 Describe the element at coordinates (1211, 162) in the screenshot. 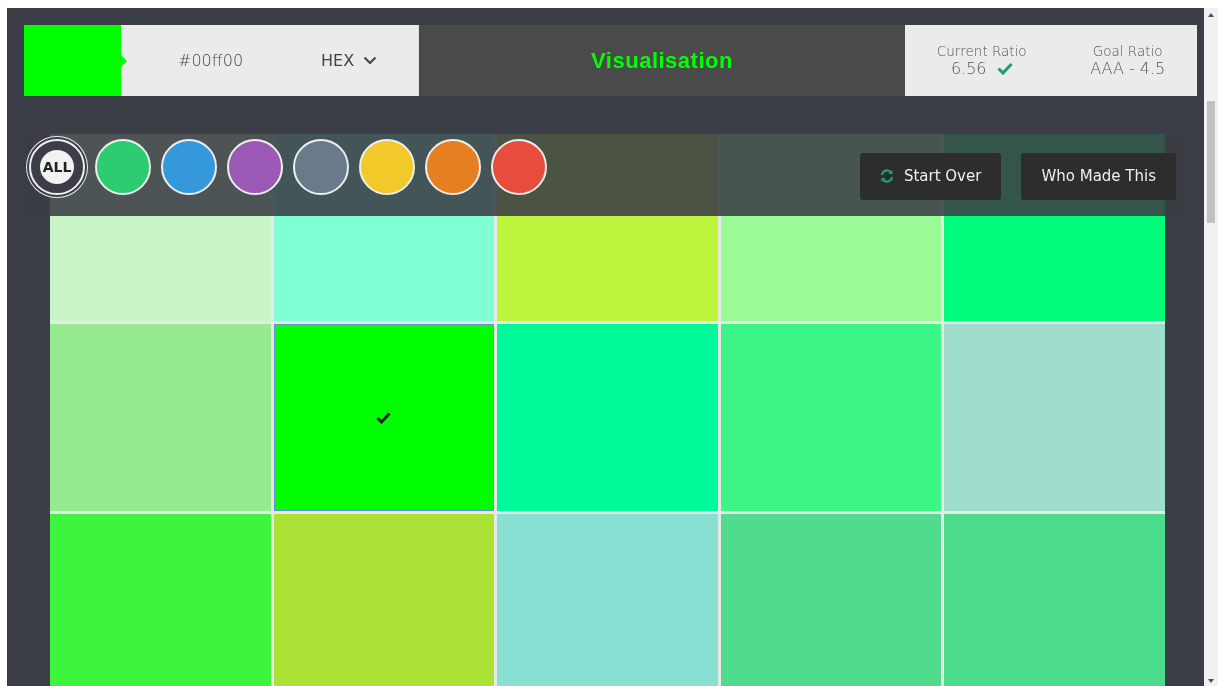

I see `scrollbar-thumb` at that location.